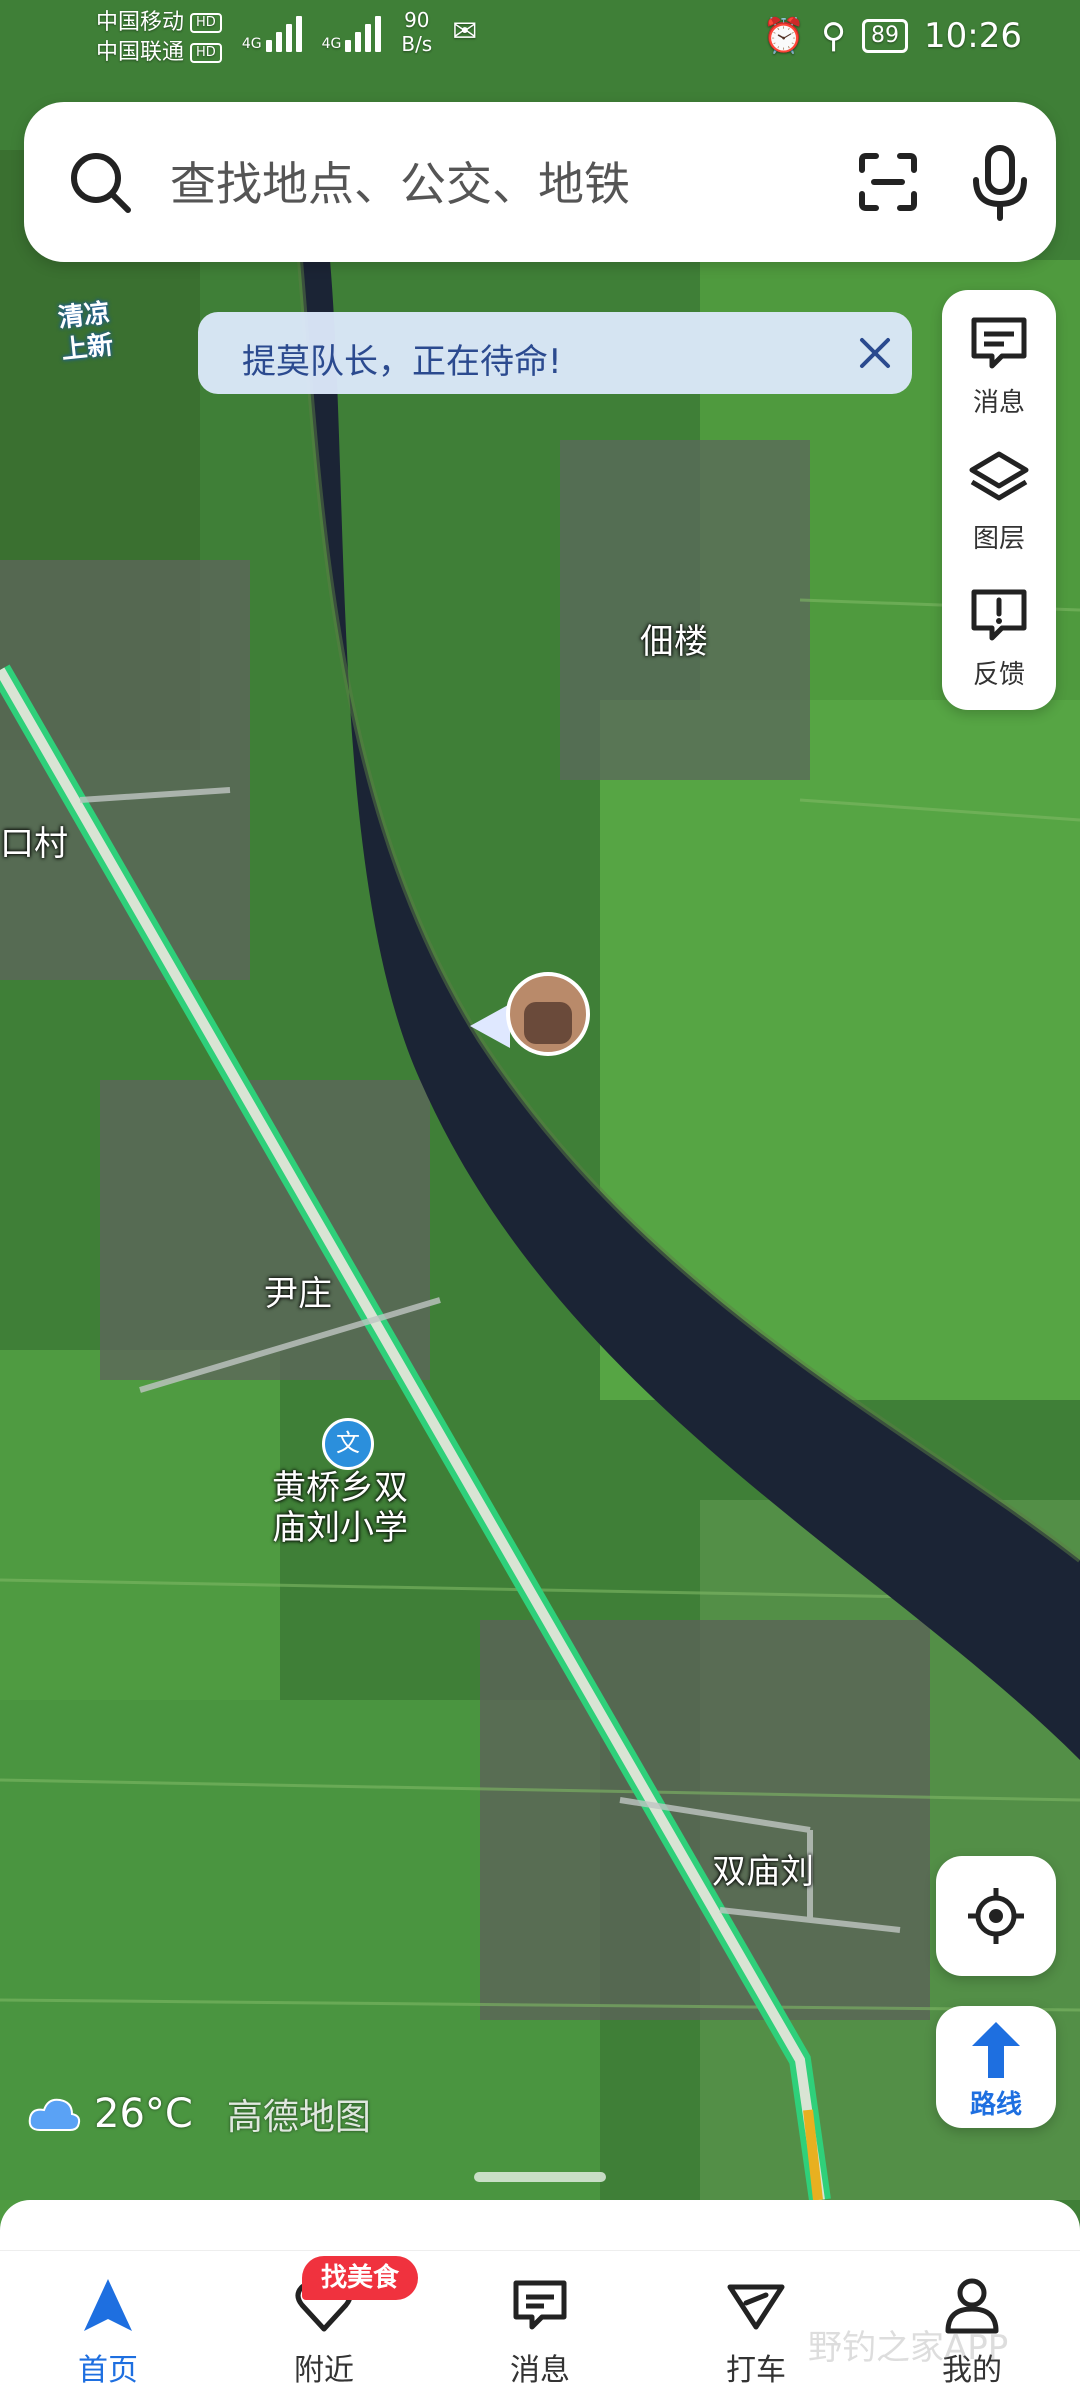 The height and width of the screenshot is (2401, 1080). Describe the element at coordinates (340, 1488) in the screenshot. I see `school-name-line-1: 黄桥乡双` at that location.